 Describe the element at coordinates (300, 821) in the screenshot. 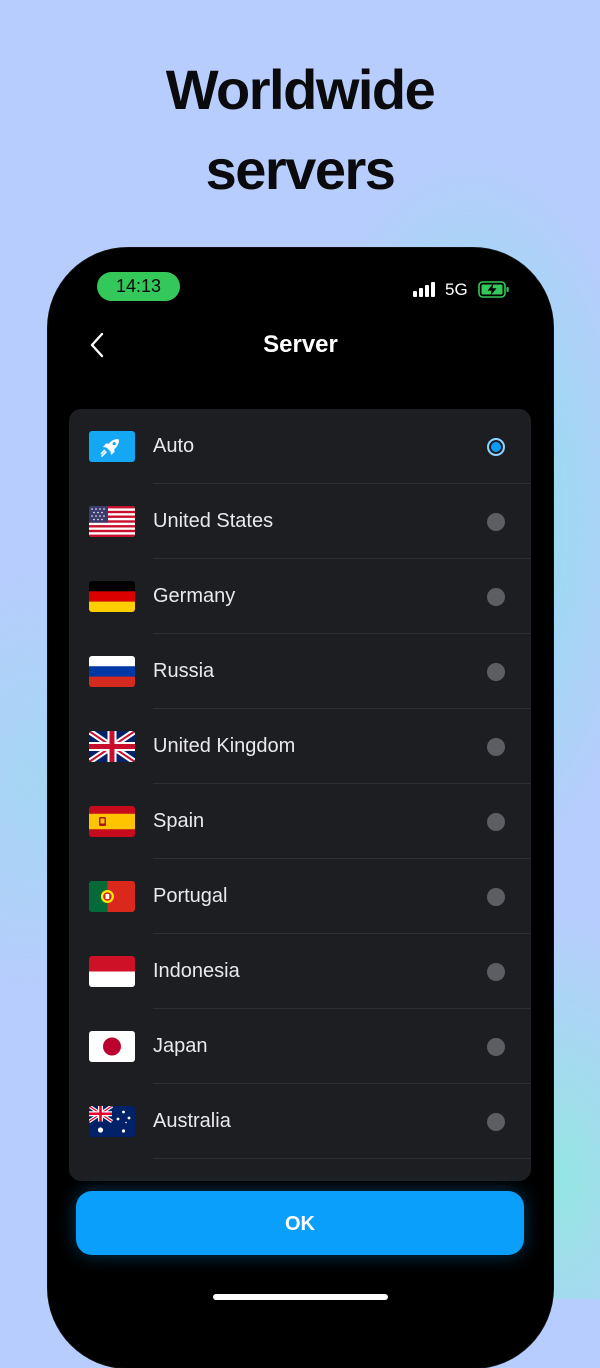

I see `server-row-spain: Spain` at that location.